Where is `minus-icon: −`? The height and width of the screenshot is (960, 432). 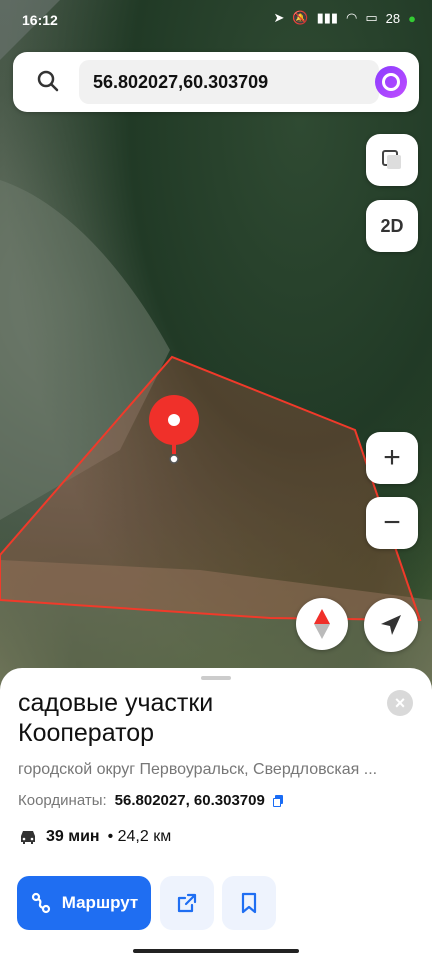
minus-icon: − is located at coordinates (392, 522).